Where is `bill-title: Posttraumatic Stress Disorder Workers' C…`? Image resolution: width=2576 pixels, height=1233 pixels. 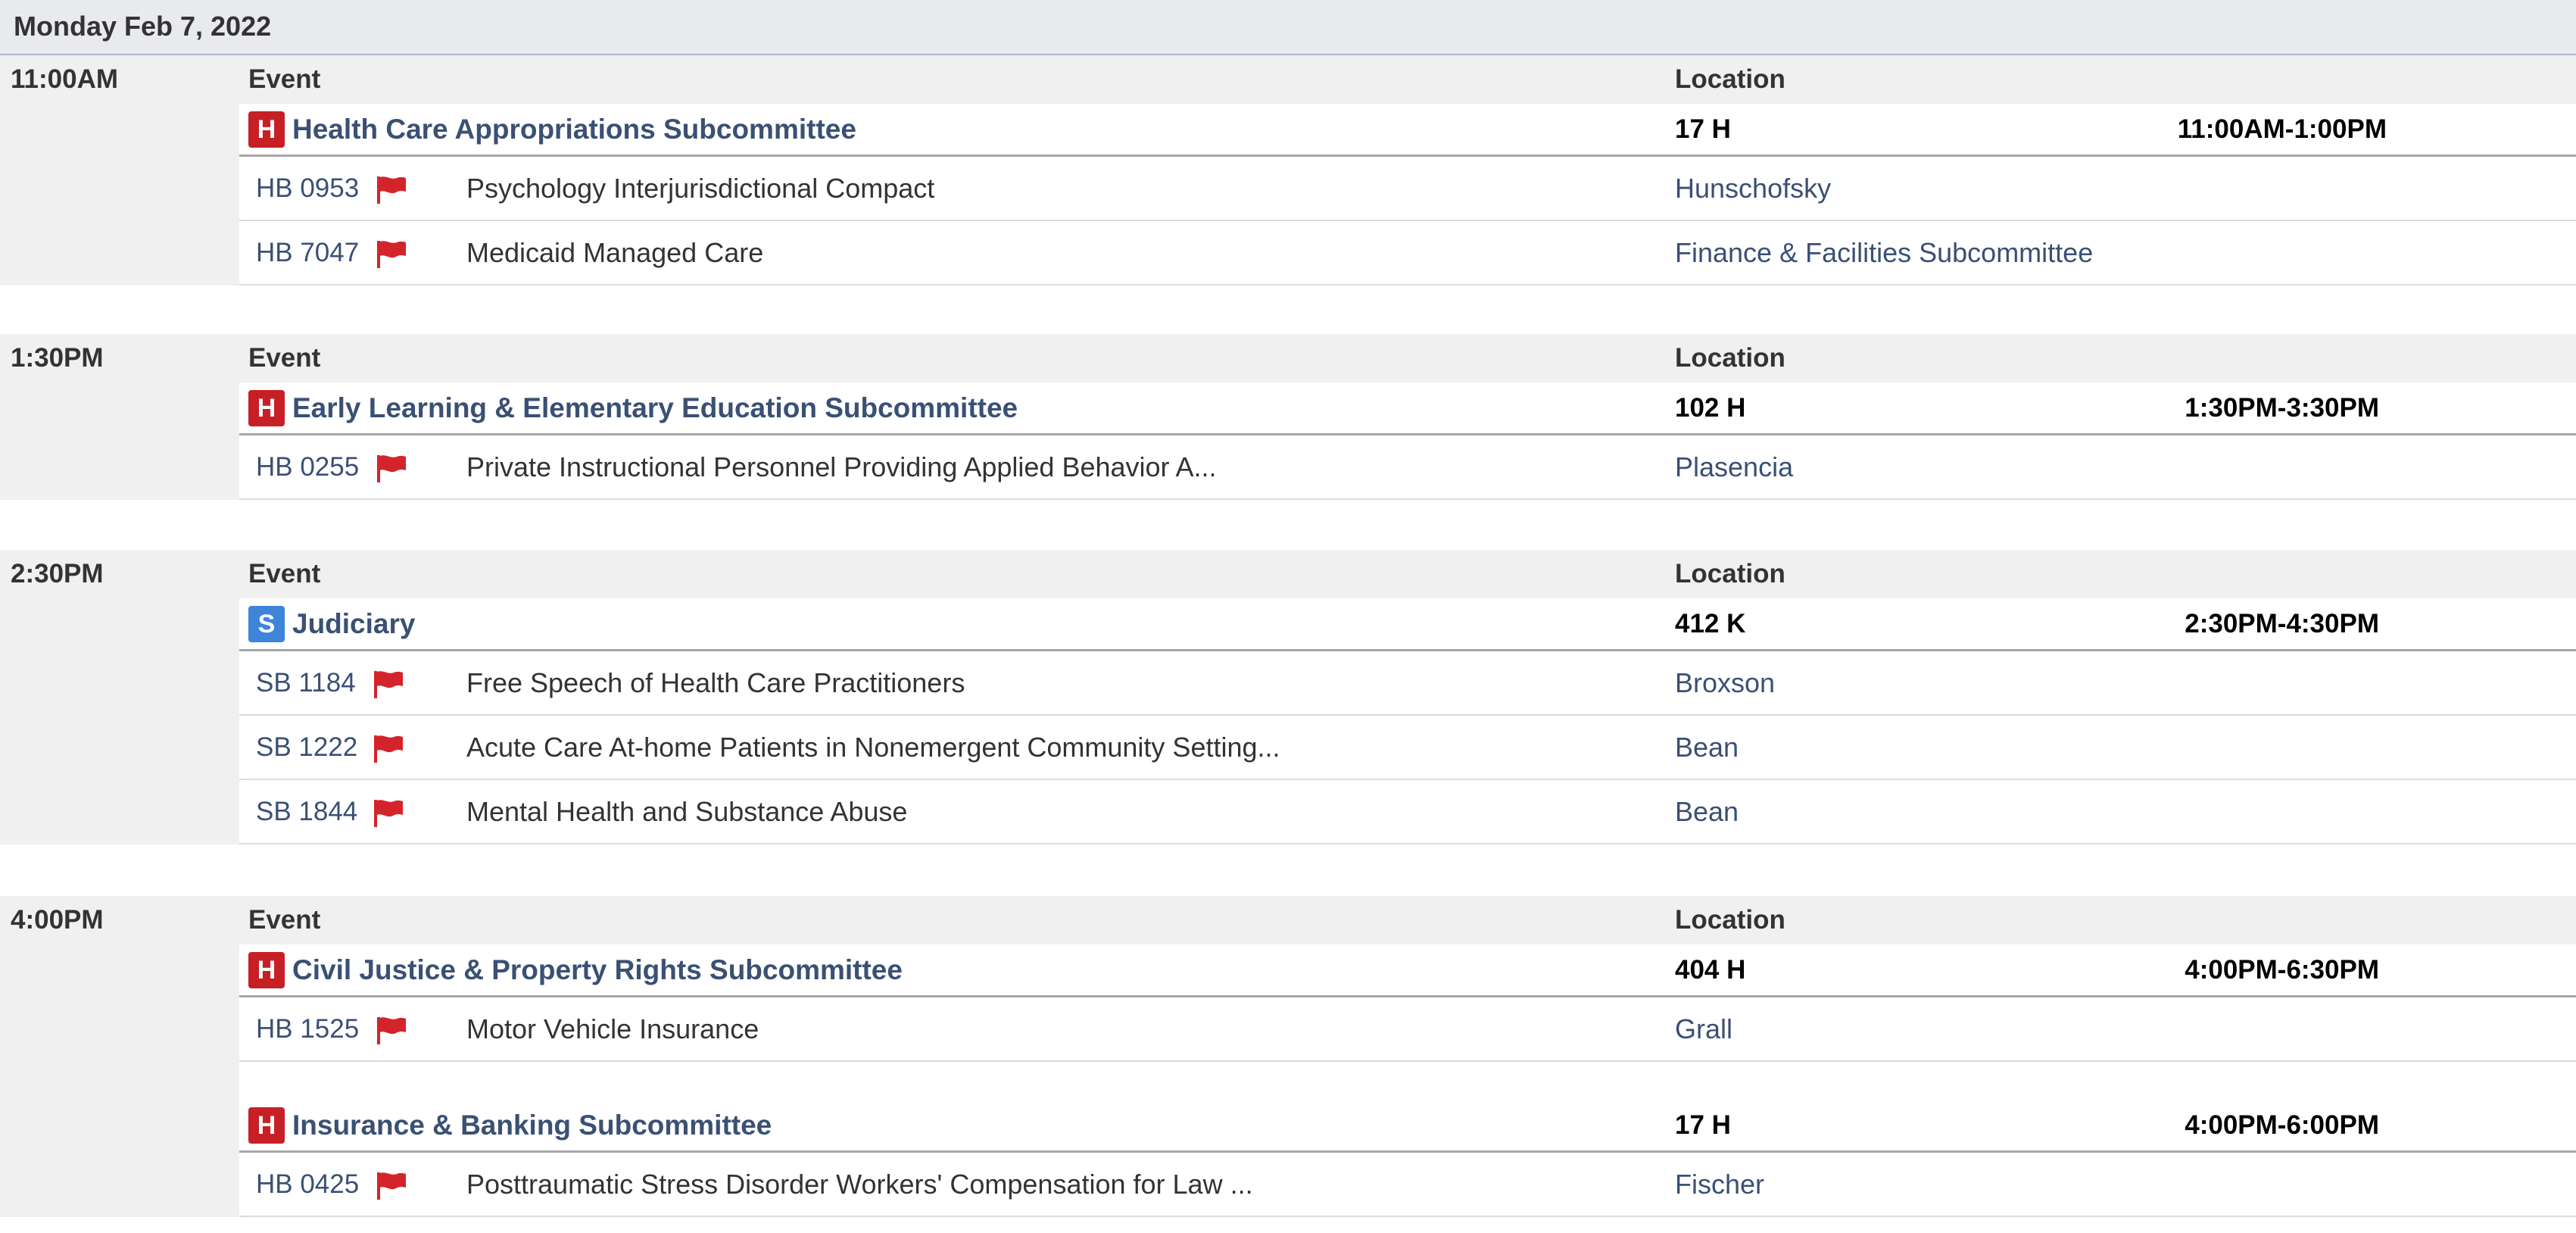
bill-title: Posttraumatic Stress Disorder Workers' C… is located at coordinates (859, 1184).